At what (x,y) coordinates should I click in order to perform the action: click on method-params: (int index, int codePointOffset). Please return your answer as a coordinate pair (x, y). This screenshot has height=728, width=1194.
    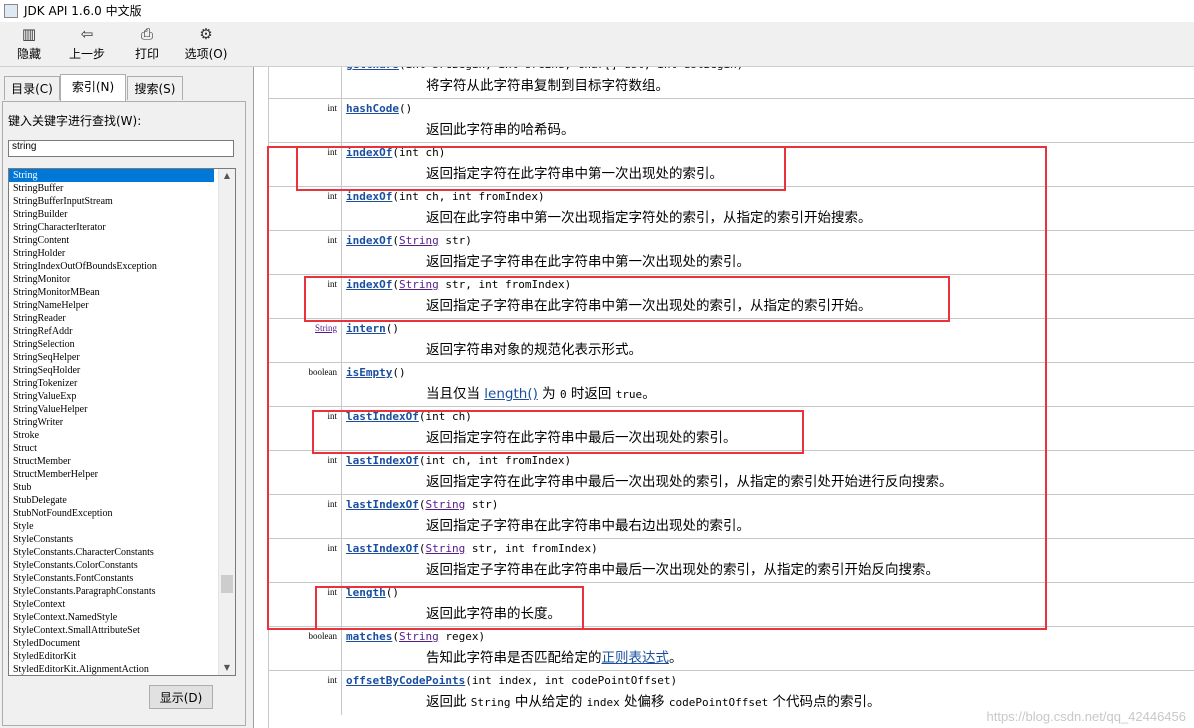
    Looking at the image, I should click on (571, 680).